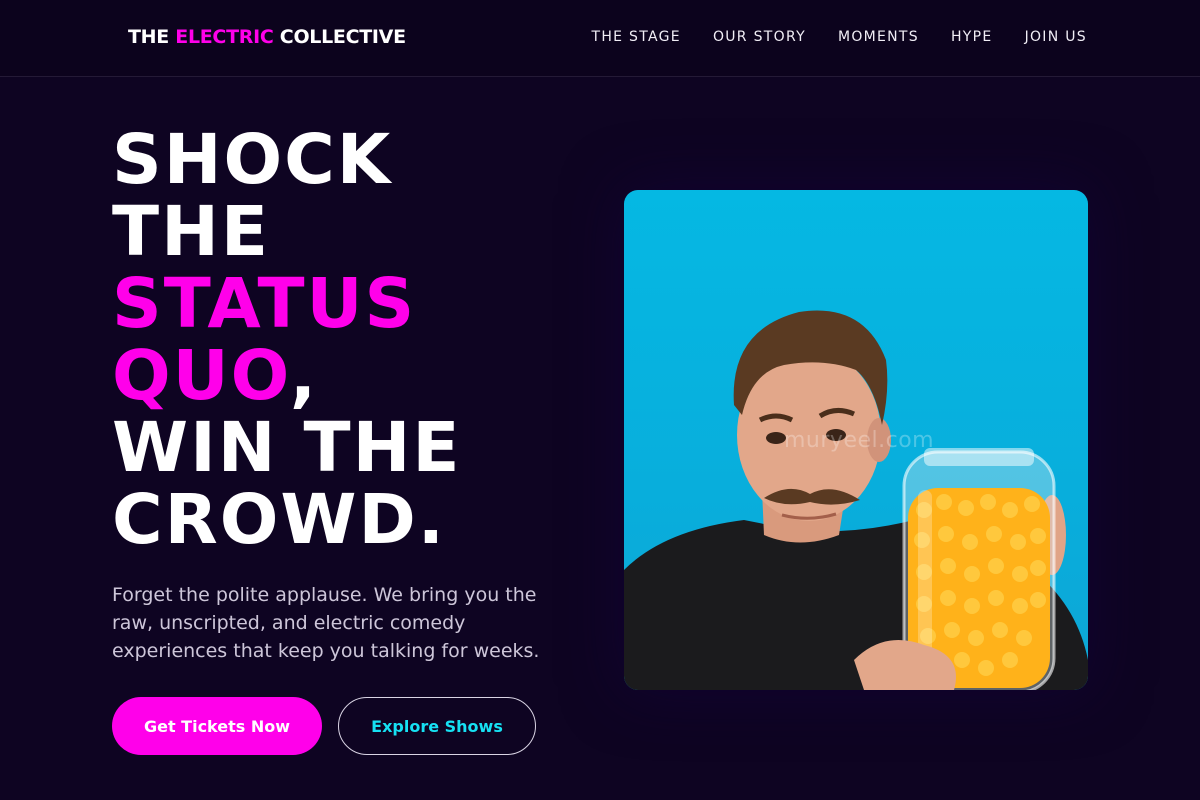 The image size is (1200, 800). I want to click on nav-links: THE STAGE OUR STORY MOMENTS HYPE JOIN US, so click(823, 37).